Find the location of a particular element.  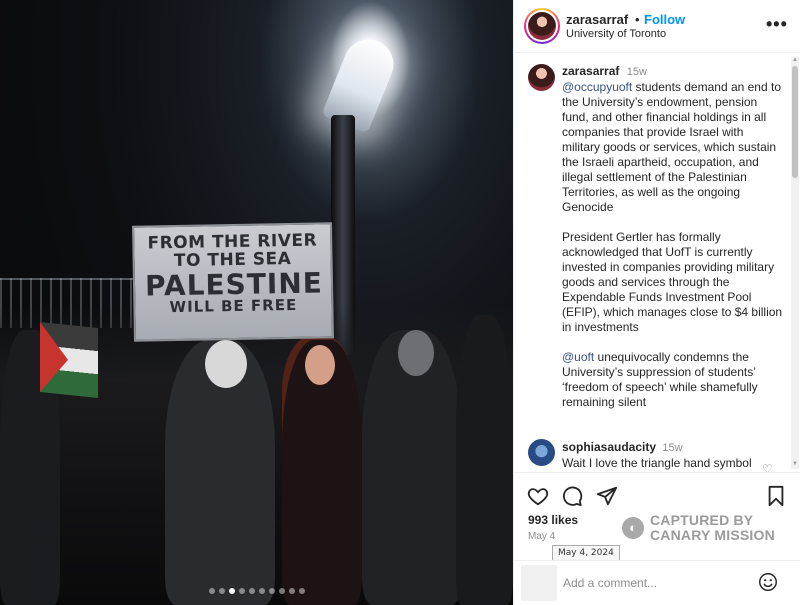

watermark: ◐ CAPTURED BY CANARY MISSION is located at coordinates (707, 529).